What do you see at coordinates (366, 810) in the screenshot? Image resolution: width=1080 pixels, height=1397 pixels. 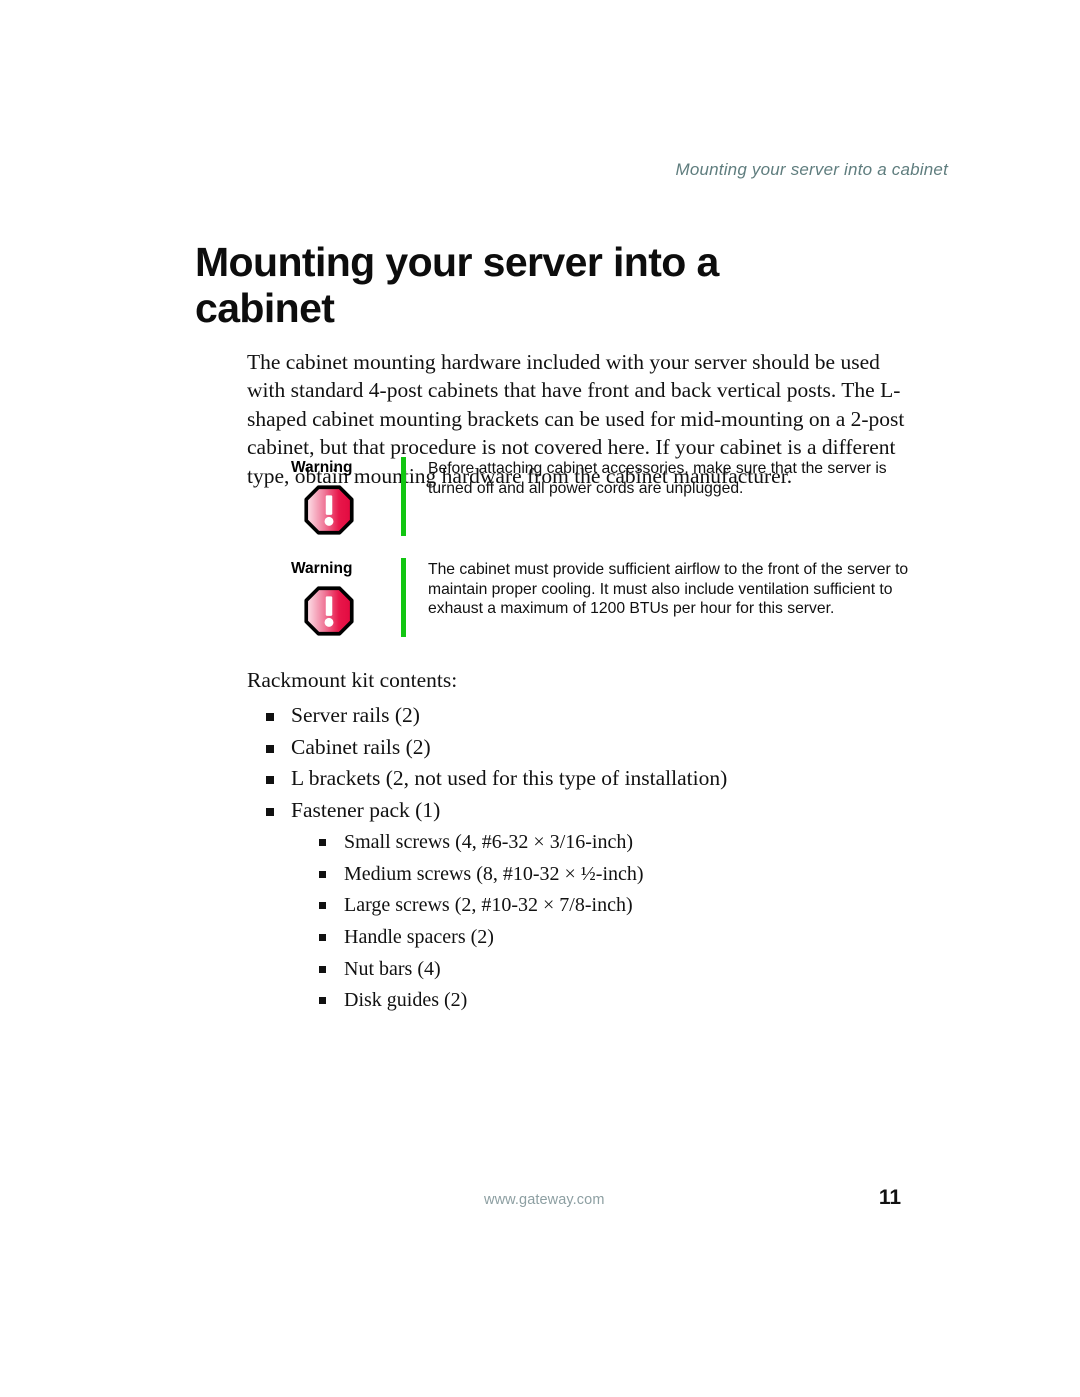 I see `list-item-label: Fastener pack (1)` at bounding box center [366, 810].